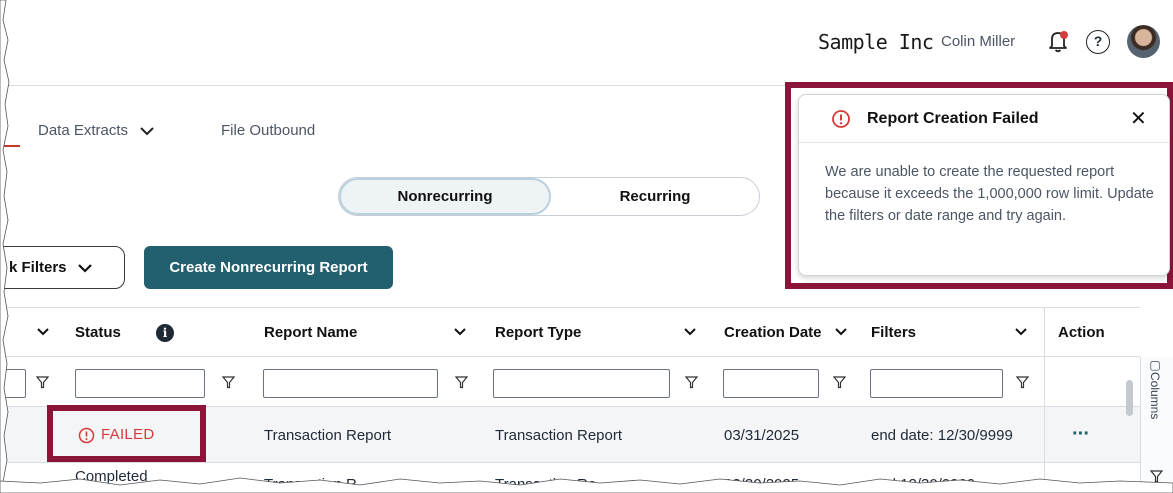 This screenshot has width=1173, height=493. Describe the element at coordinates (953, 118) in the screenshot. I see `toast-title: Report Creation Failed` at that location.